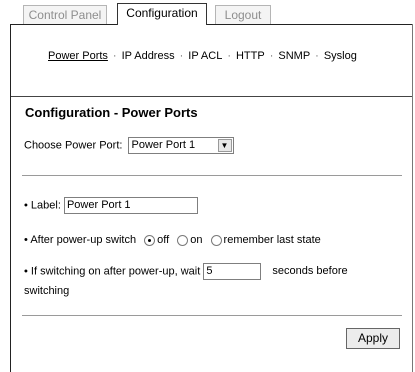 The width and height of the screenshot is (415, 372). What do you see at coordinates (78, 56) in the screenshot?
I see `subnav-power-ports: Power Ports` at bounding box center [78, 56].